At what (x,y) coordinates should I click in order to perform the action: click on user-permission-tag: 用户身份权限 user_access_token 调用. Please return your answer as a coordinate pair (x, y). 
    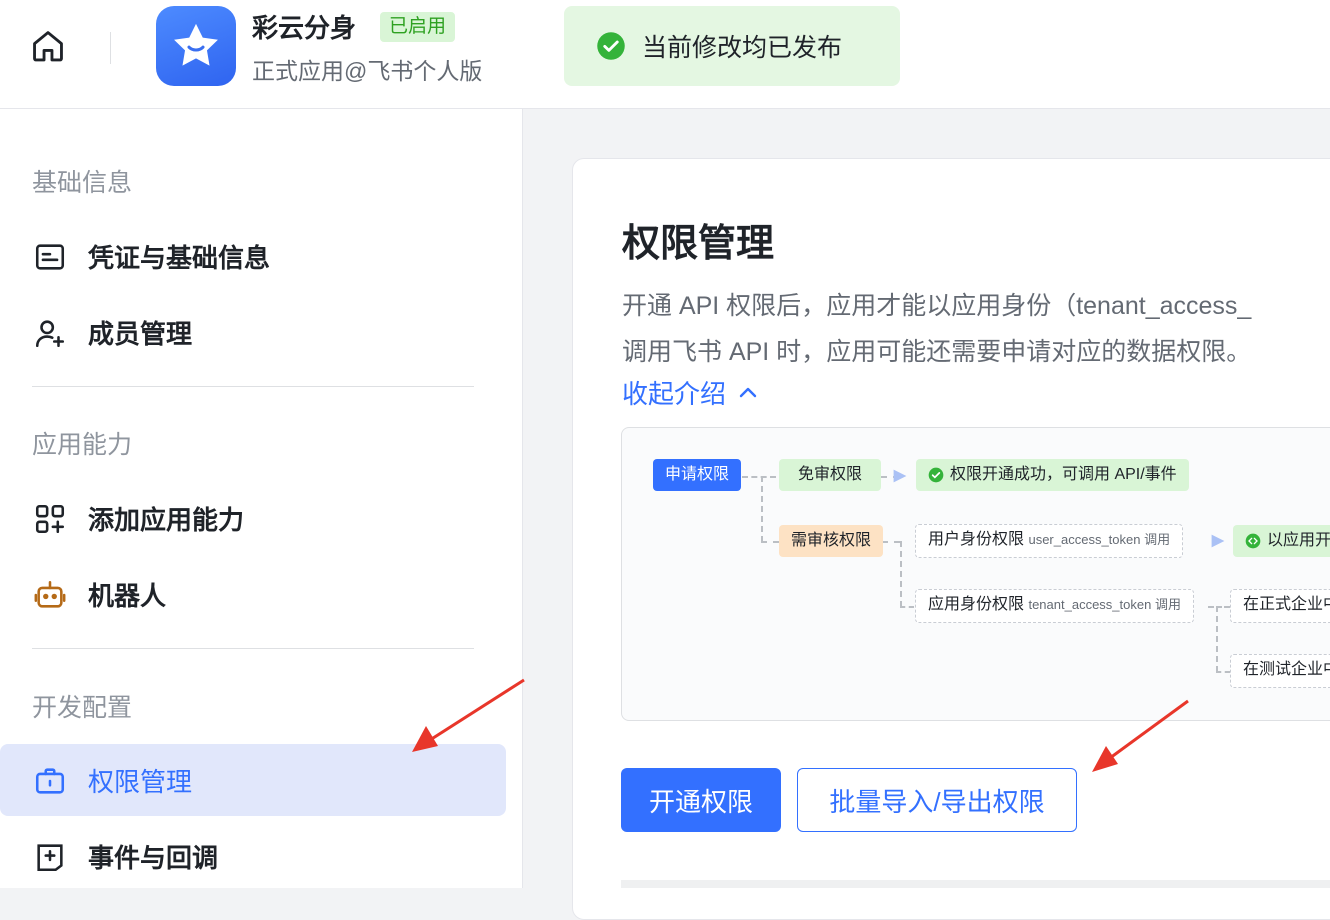
    Looking at the image, I should click on (1049, 541).